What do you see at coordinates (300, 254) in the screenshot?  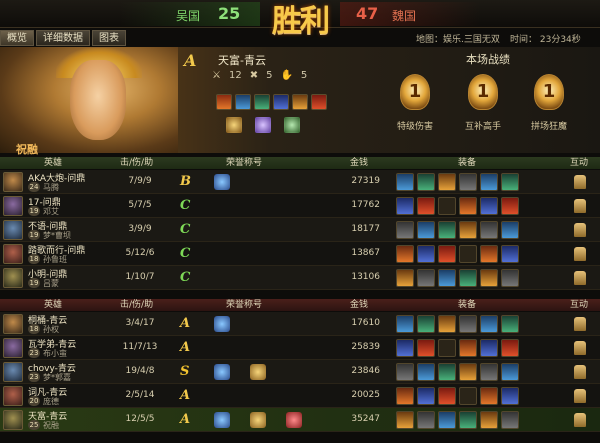 I see `player-row: 踏歌而行-问鼎 18 孙鲁班 5/12/6 C 13867` at bounding box center [300, 254].